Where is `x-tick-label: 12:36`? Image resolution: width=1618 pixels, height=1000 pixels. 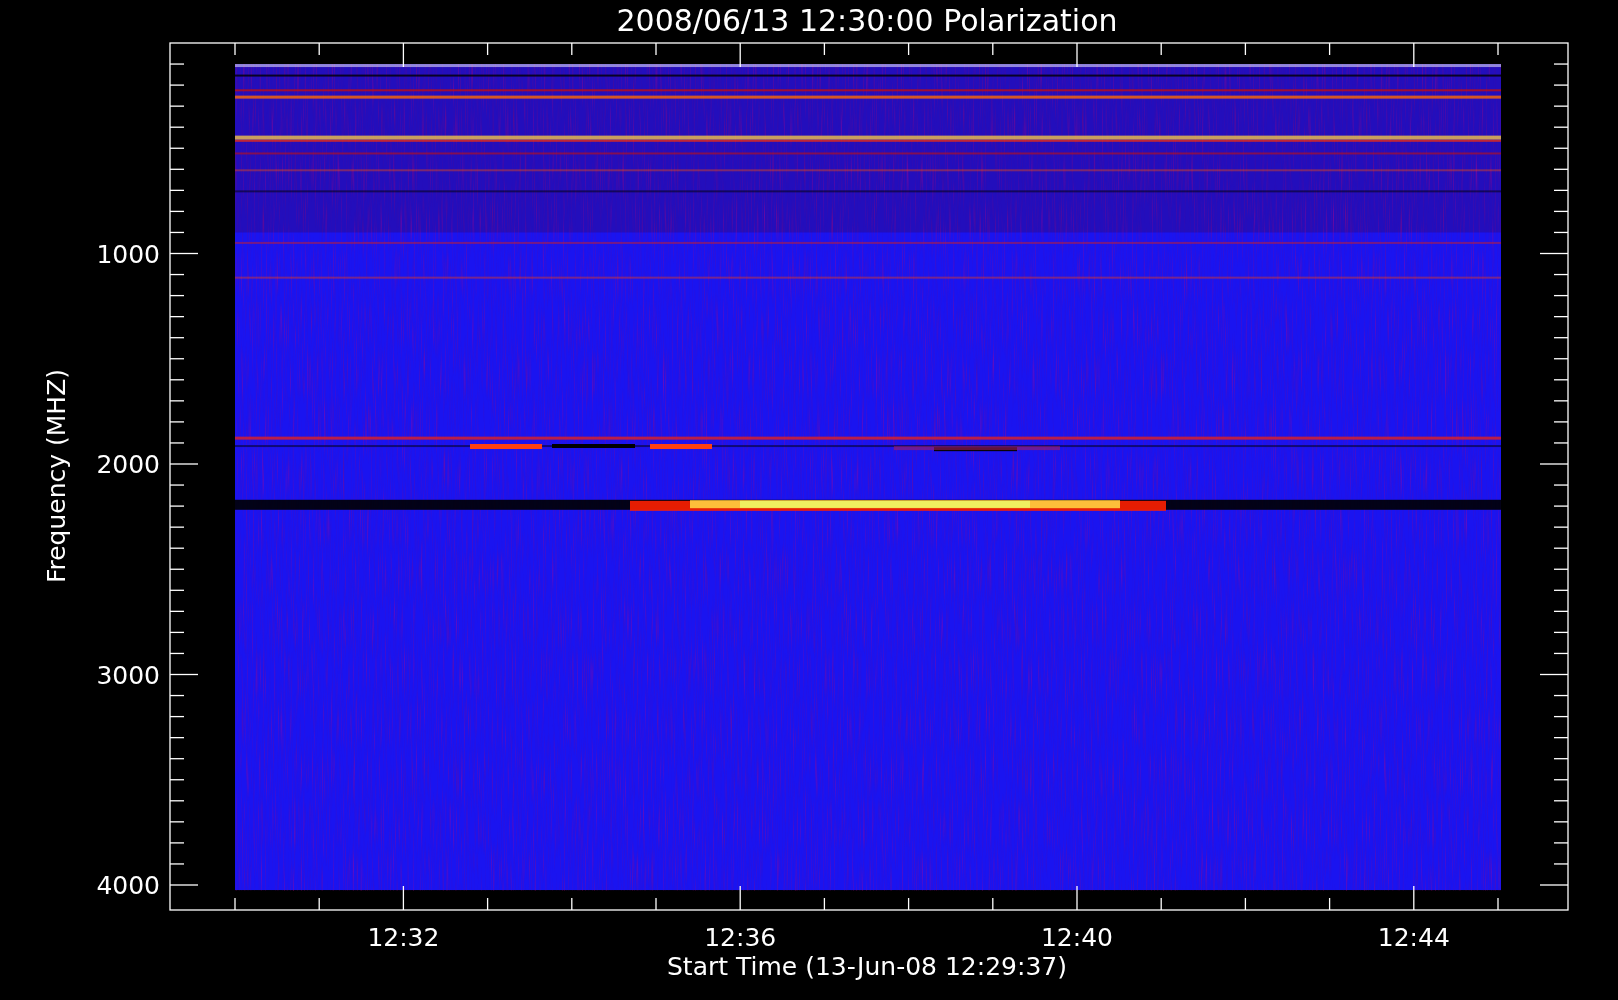 x-tick-label: 12:36 is located at coordinates (740, 937).